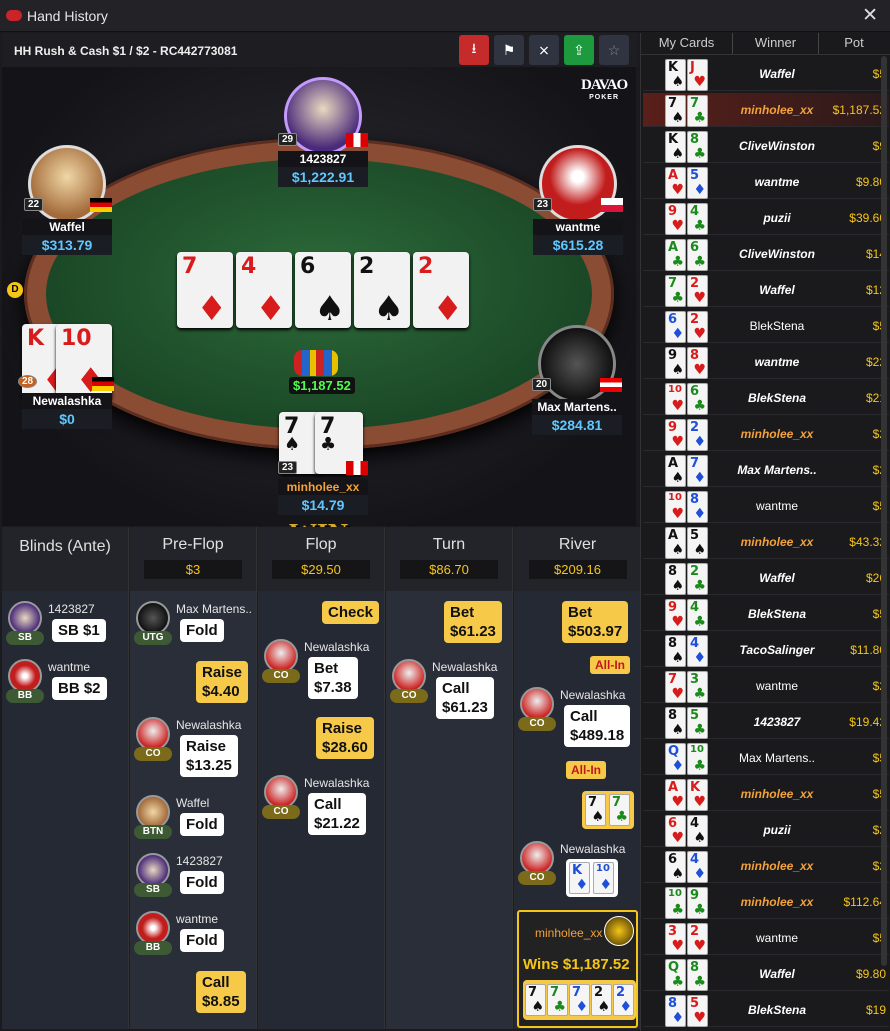  I want to click on showdown-card: 7 ♣, so click(619, 810).